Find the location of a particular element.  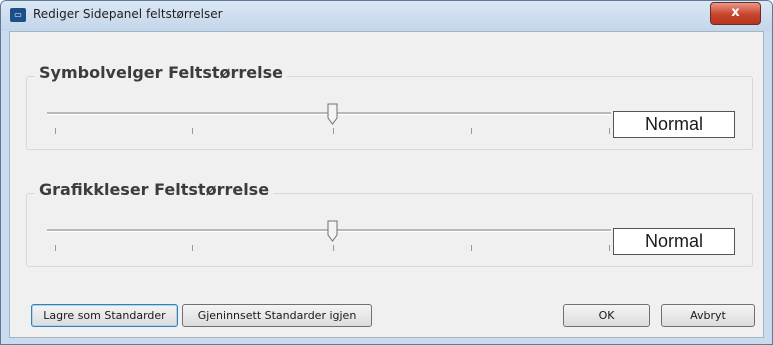

title-bar: ▭ Rediger Sidepanel feltstørrelser x is located at coordinates (386, 16).